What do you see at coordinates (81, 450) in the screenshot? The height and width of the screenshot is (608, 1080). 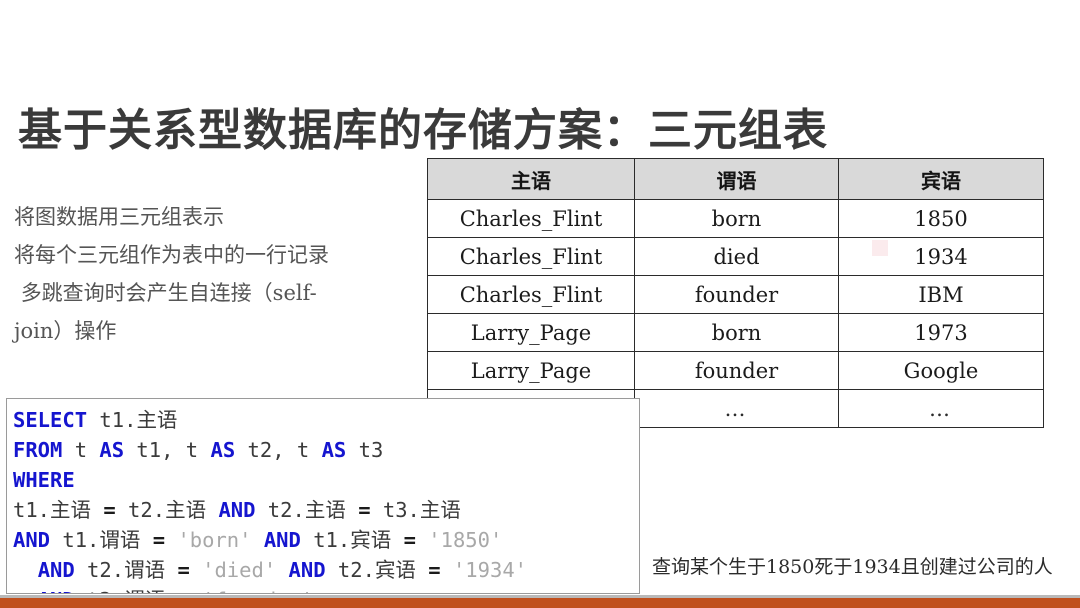 I see `sql-token-id: t` at bounding box center [81, 450].